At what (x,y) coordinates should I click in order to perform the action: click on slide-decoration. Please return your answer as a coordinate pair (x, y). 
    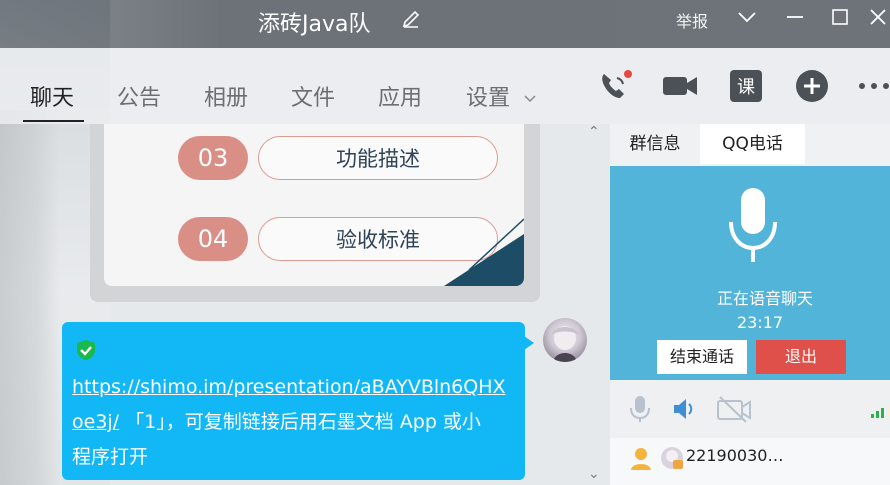
    Looking at the image, I should click on (484, 252).